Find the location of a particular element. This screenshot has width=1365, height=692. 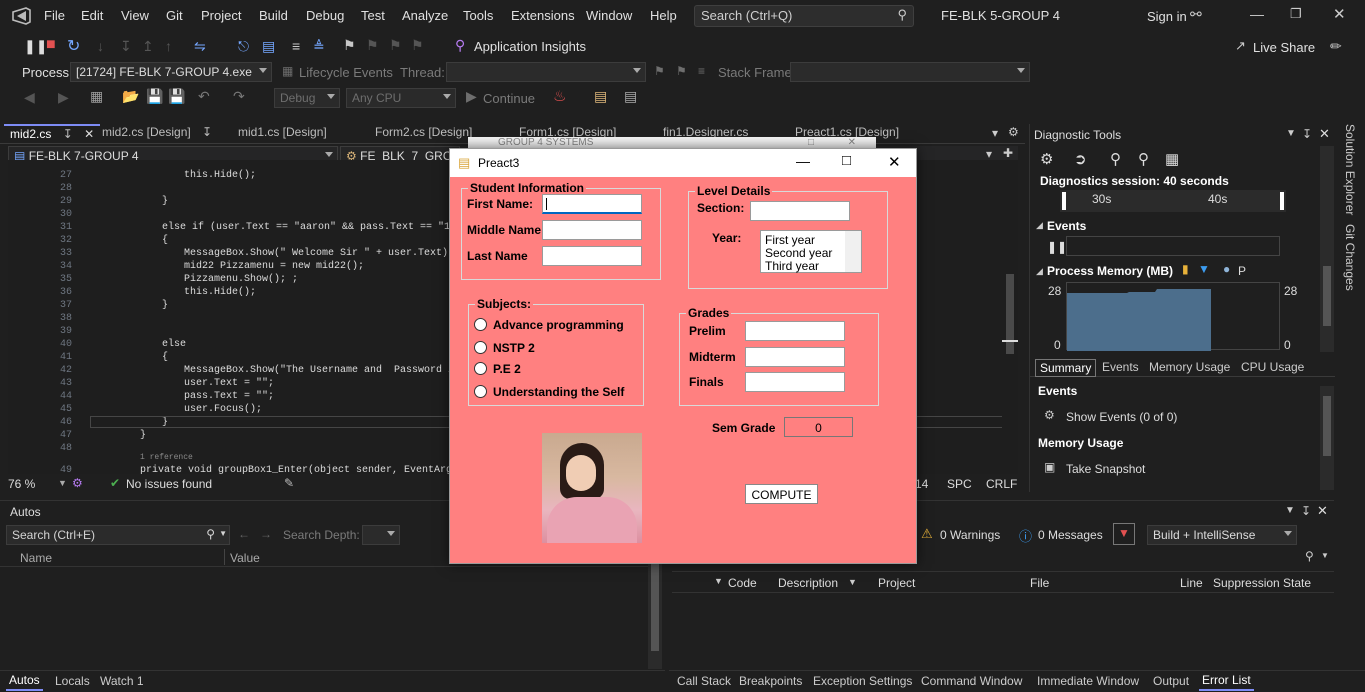

diag-scrollbar is located at coordinates (1327, 249).